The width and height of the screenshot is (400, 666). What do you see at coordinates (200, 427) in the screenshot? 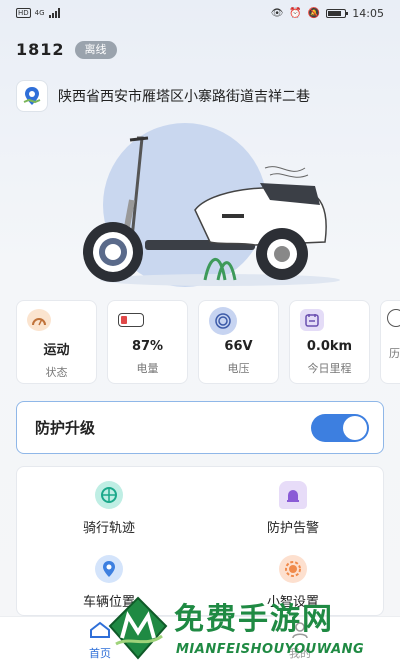
I see `protection-upgrade-row: 防护升级` at bounding box center [200, 427].